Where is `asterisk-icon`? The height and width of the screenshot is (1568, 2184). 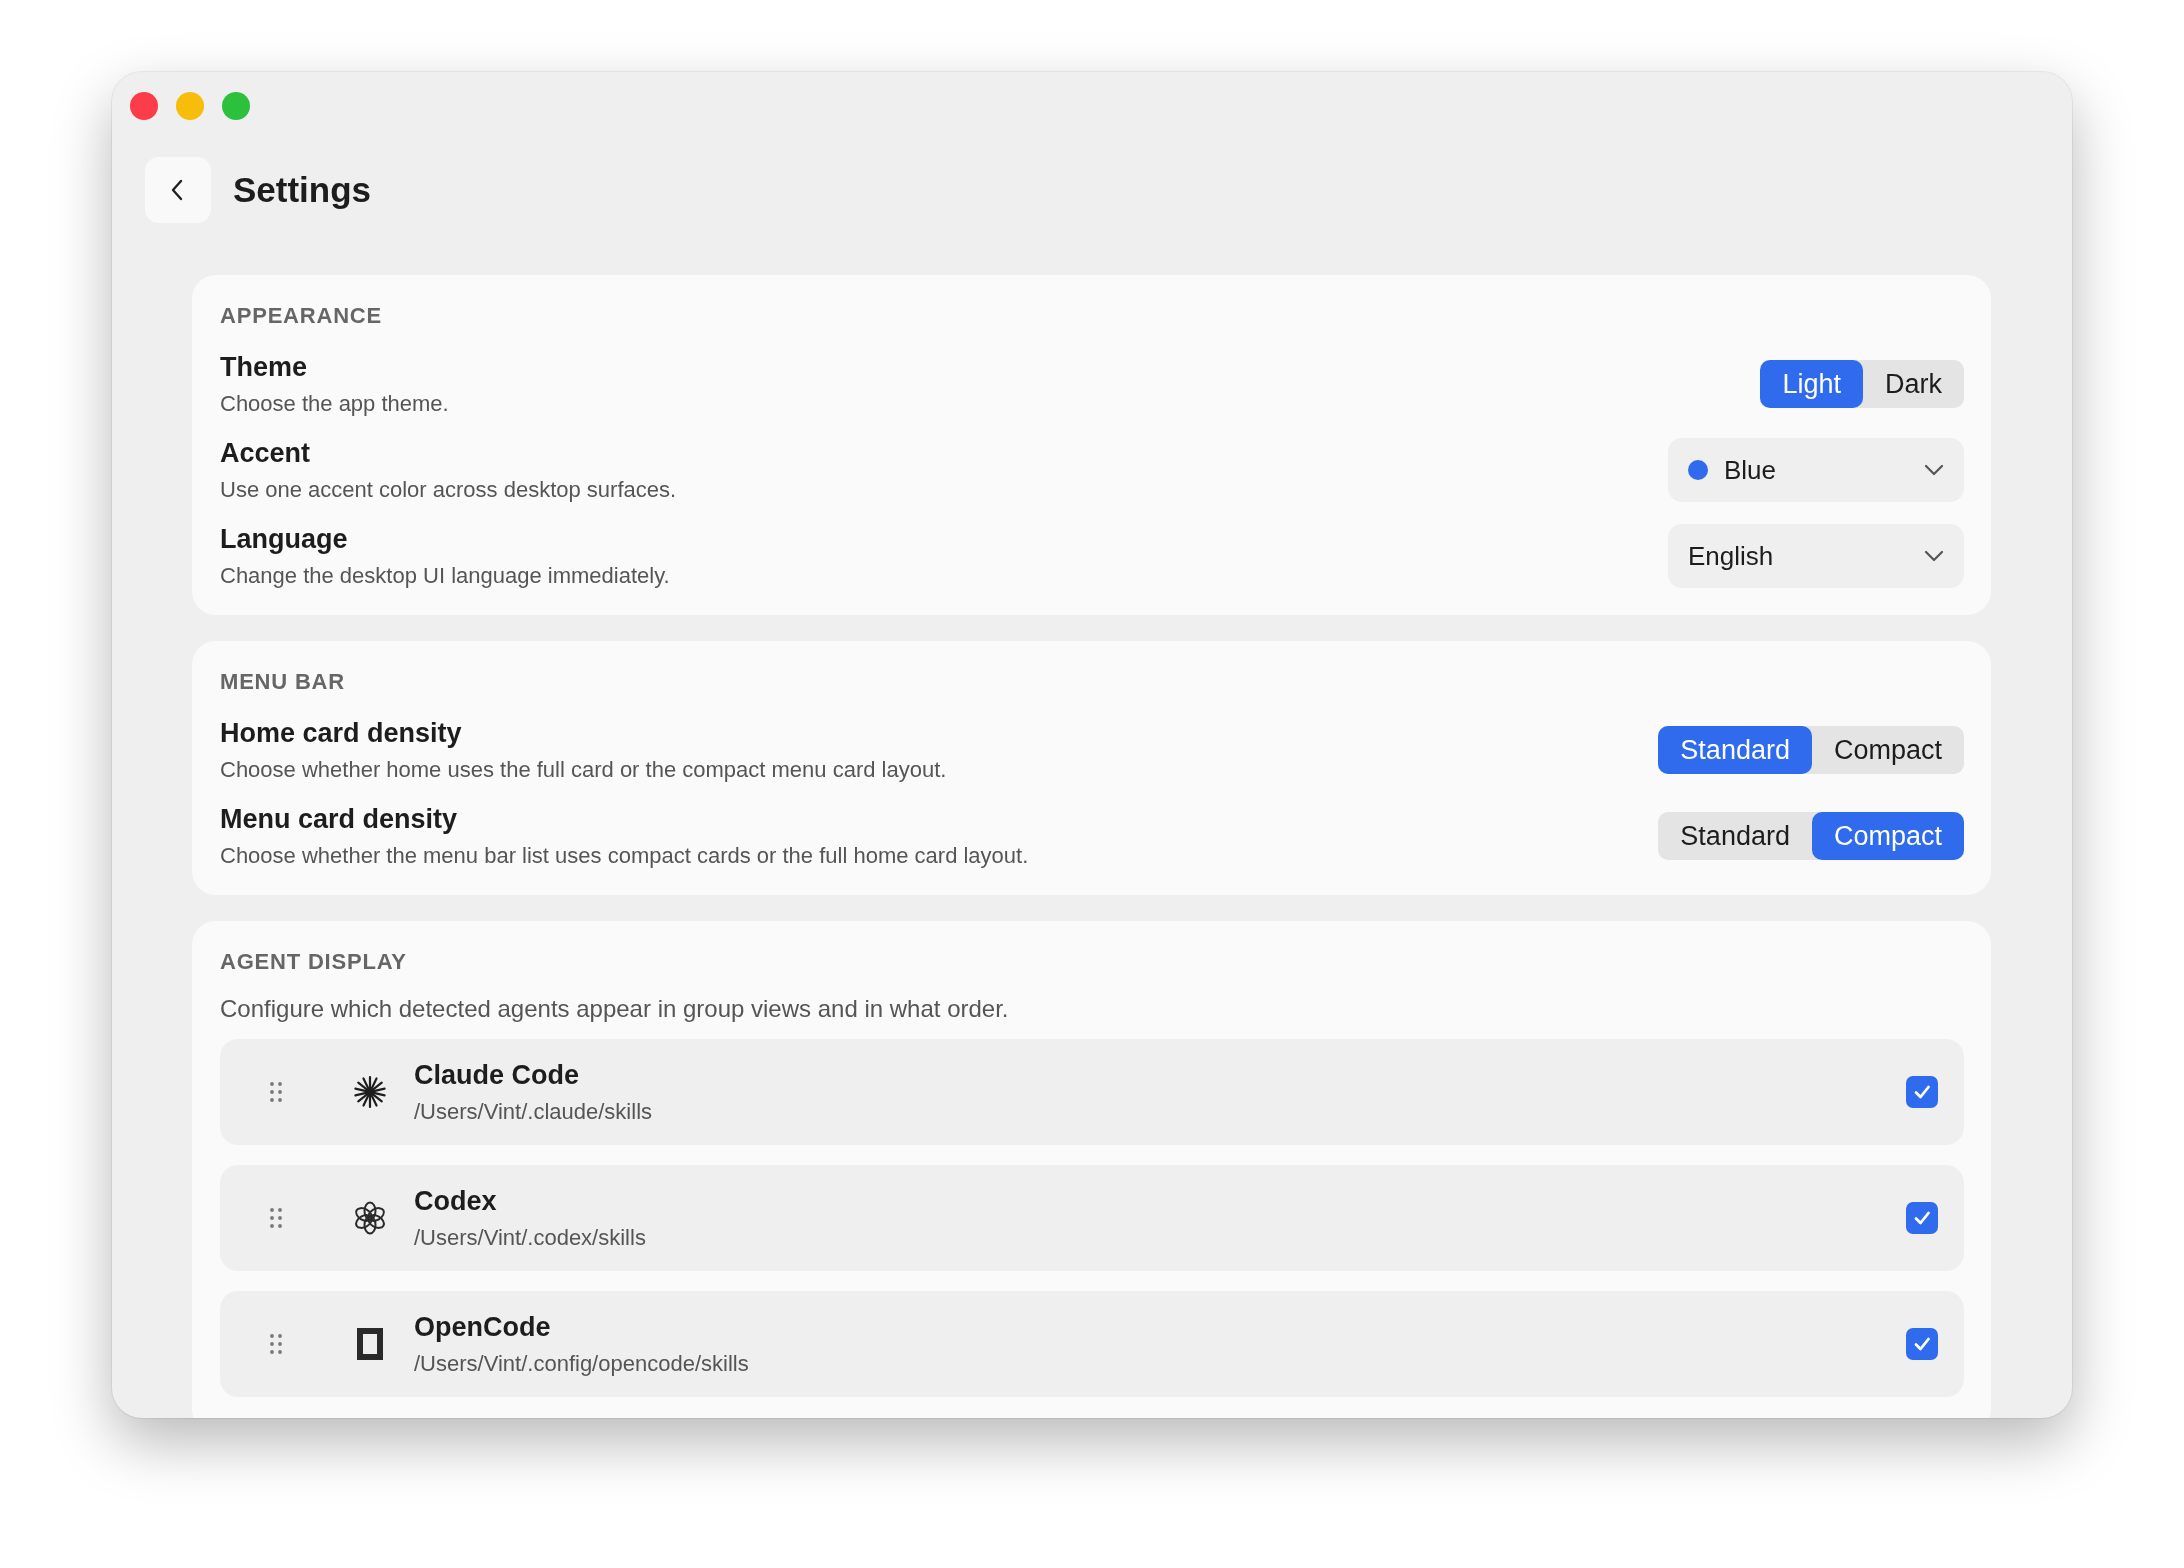
asterisk-icon is located at coordinates (370, 1092).